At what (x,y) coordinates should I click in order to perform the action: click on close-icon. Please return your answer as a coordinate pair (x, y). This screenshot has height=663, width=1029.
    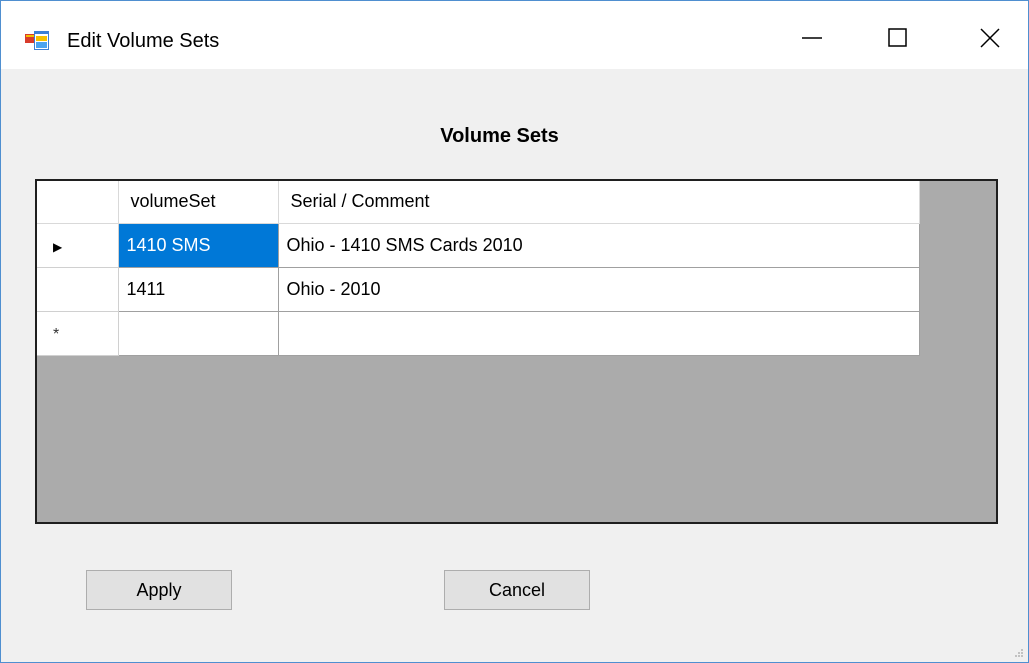
    Looking at the image, I should click on (990, 38).